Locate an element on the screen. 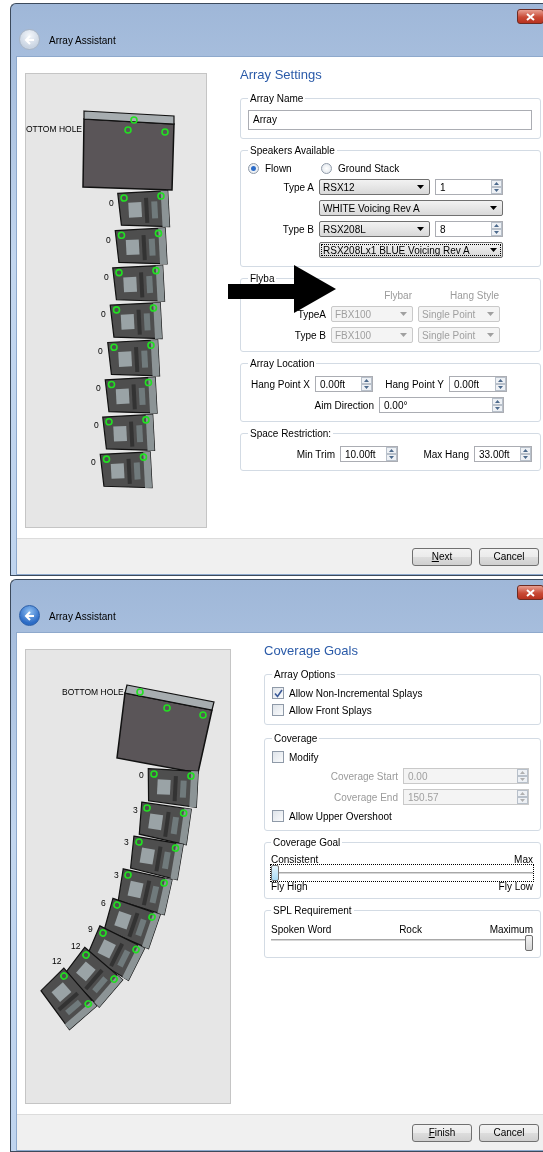 This screenshot has width=543, height=1152. checkbox-label: Allow Front Splays is located at coordinates (330, 710).